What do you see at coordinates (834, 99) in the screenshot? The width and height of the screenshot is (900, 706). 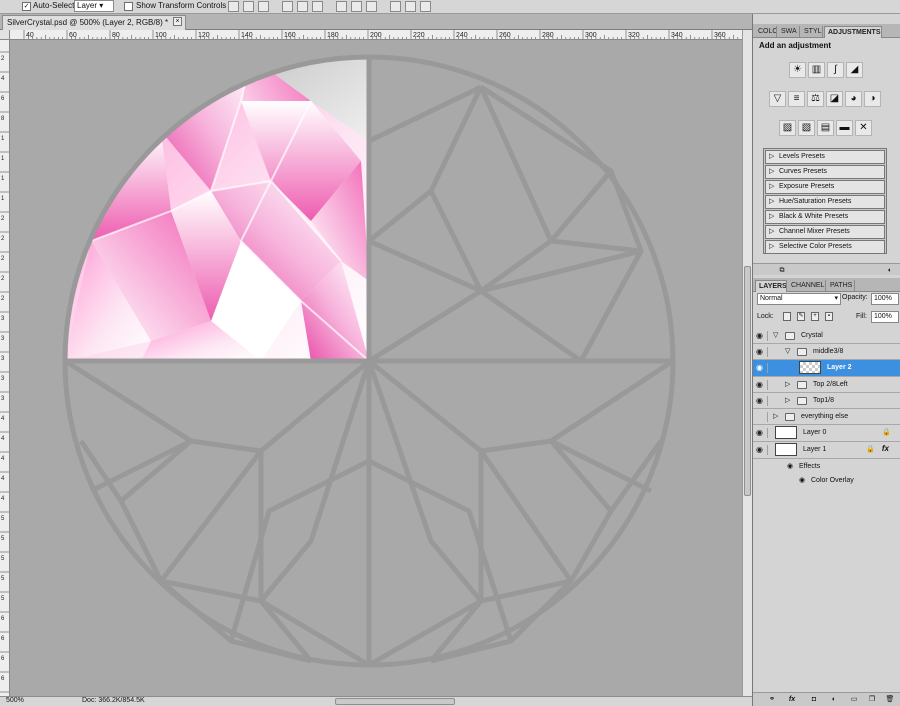 I see `black-white-icon: ◪` at bounding box center [834, 99].